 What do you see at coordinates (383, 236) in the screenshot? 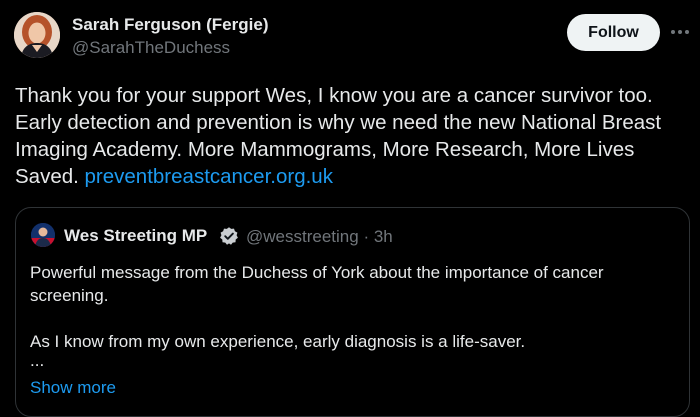
I see `quote-timestamp: 3h` at bounding box center [383, 236].